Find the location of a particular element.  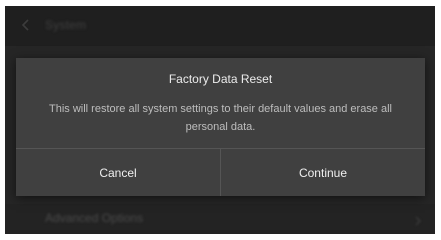

dialog-title: Factory Data Reset is located at coordinates (220, 79).